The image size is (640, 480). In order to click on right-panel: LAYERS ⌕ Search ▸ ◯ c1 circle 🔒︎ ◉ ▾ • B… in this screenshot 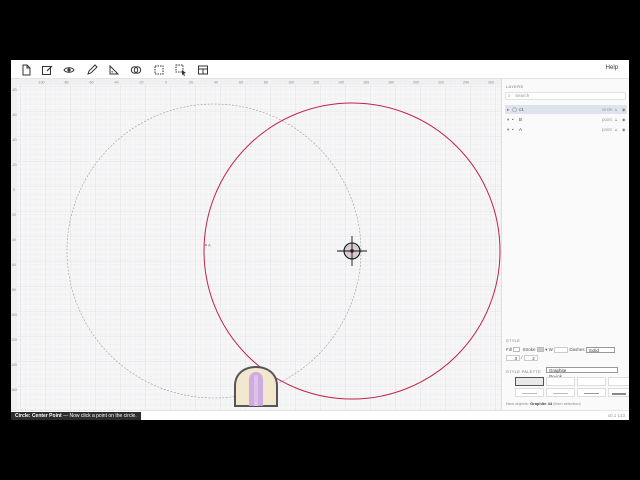, I will do `click(565, 244)`.